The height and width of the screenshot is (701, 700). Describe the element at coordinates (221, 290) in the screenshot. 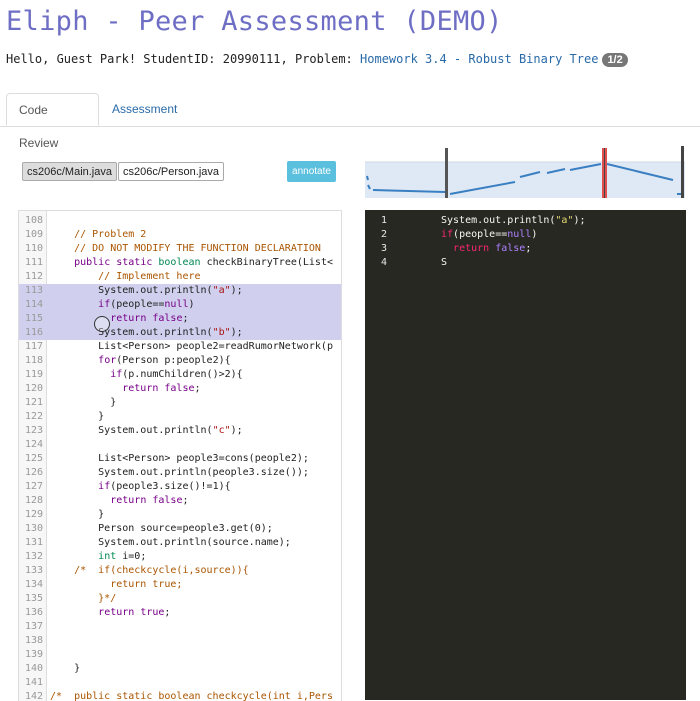

I see `code-token: "a"` at that location.